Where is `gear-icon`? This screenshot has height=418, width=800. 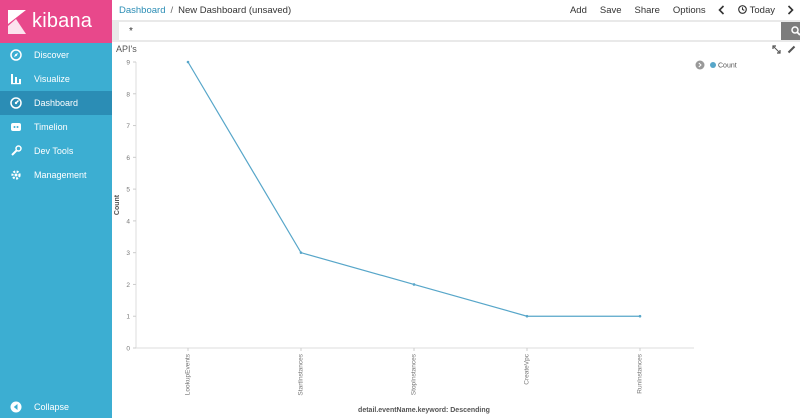
gear-icon is located at coordinates (16, 175).